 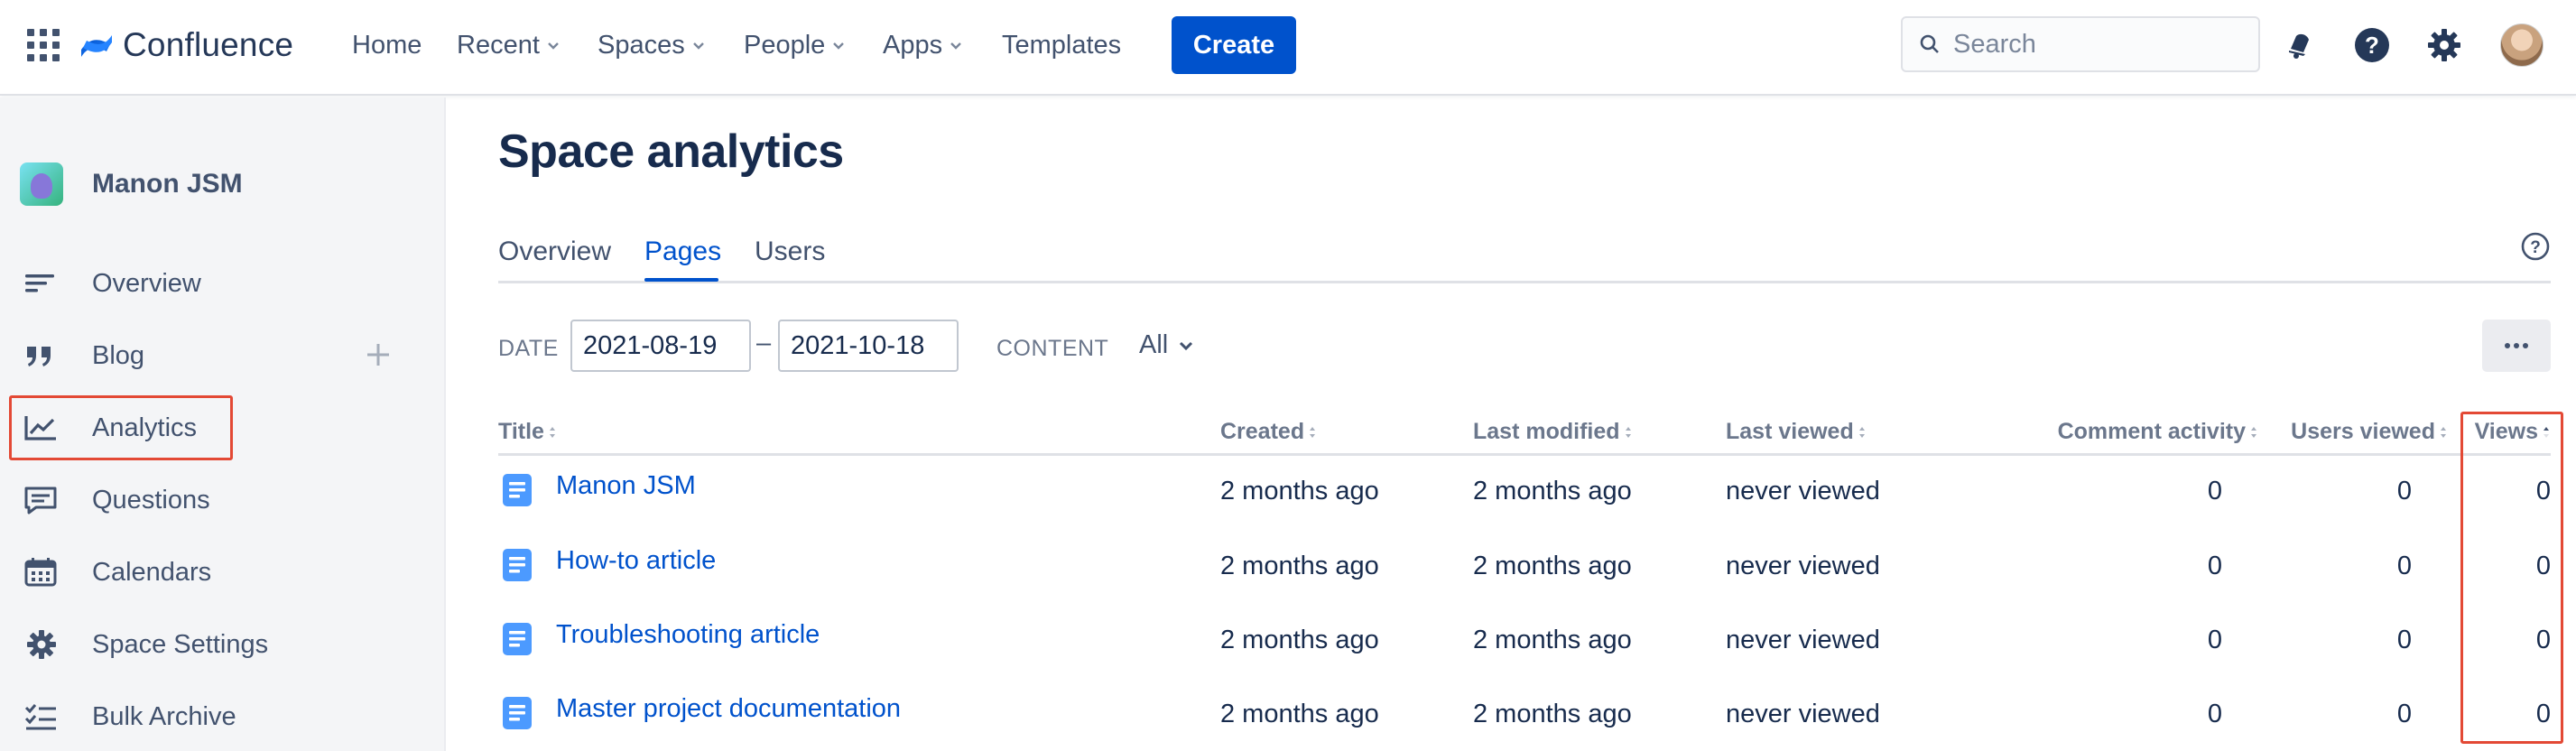 What do you see at coordinates (1052, 348) in the screenshot?
I see `content-filter-label: CONTENT` at bounding box center [1052, 348].